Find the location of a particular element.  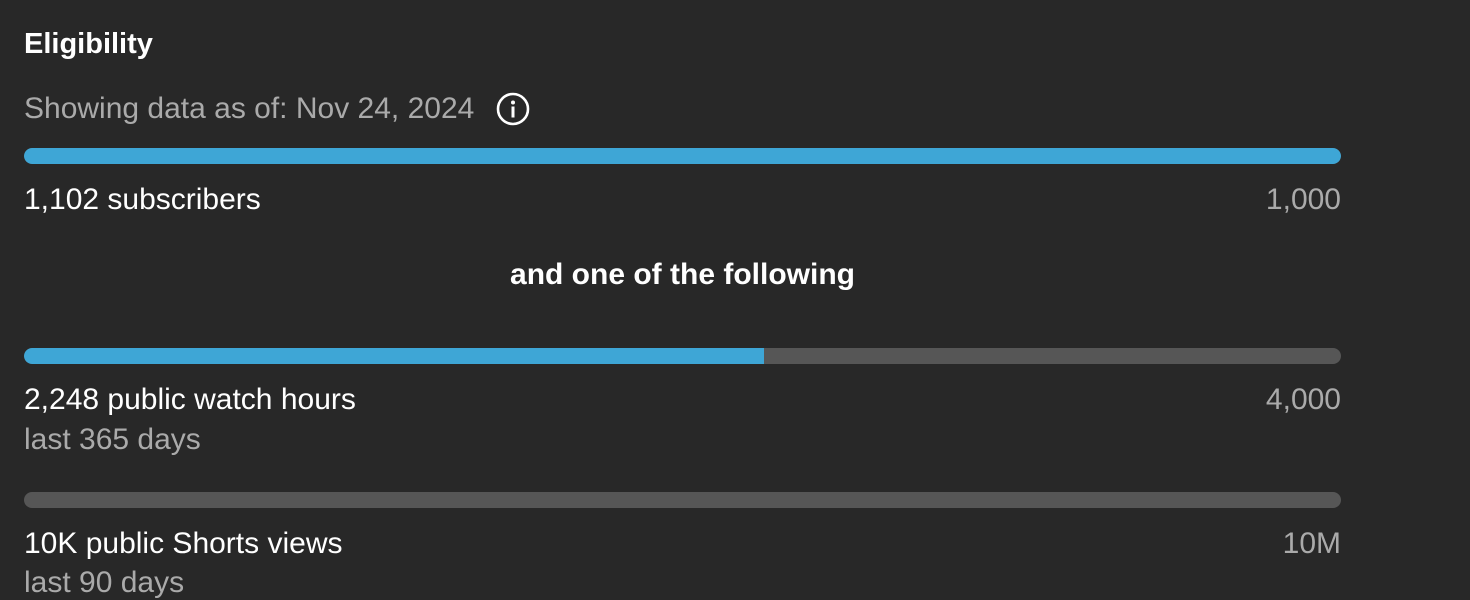

watch-hours-count: 2,248 public watch hours is located at coordinates (190, 399).